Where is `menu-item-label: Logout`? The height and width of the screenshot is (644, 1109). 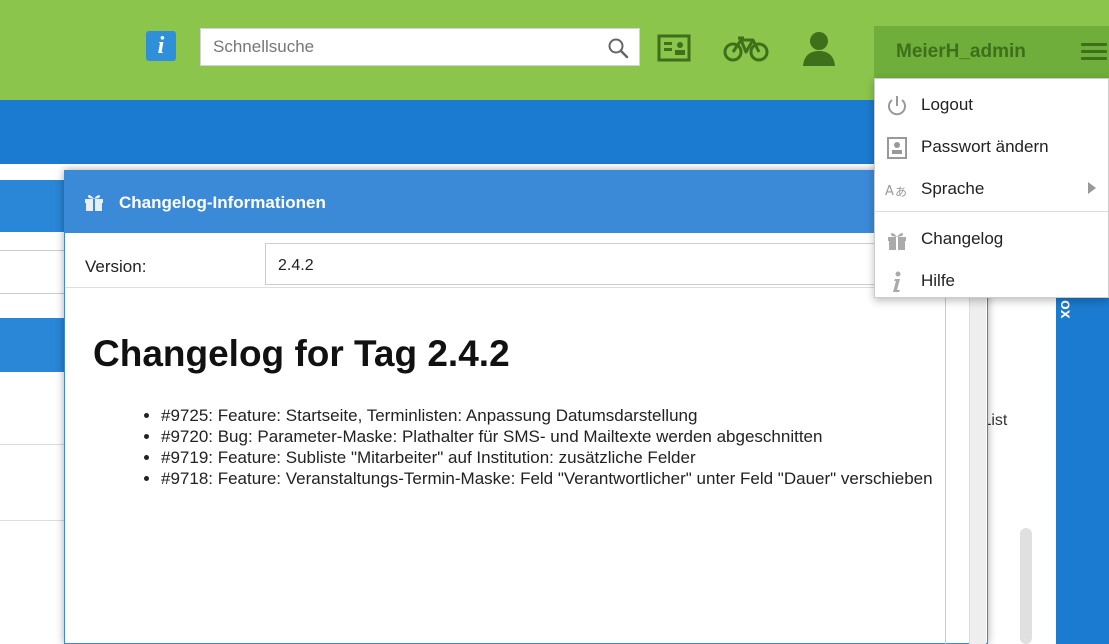 menu-item-label: Logout is located at coordinates (947, 104).